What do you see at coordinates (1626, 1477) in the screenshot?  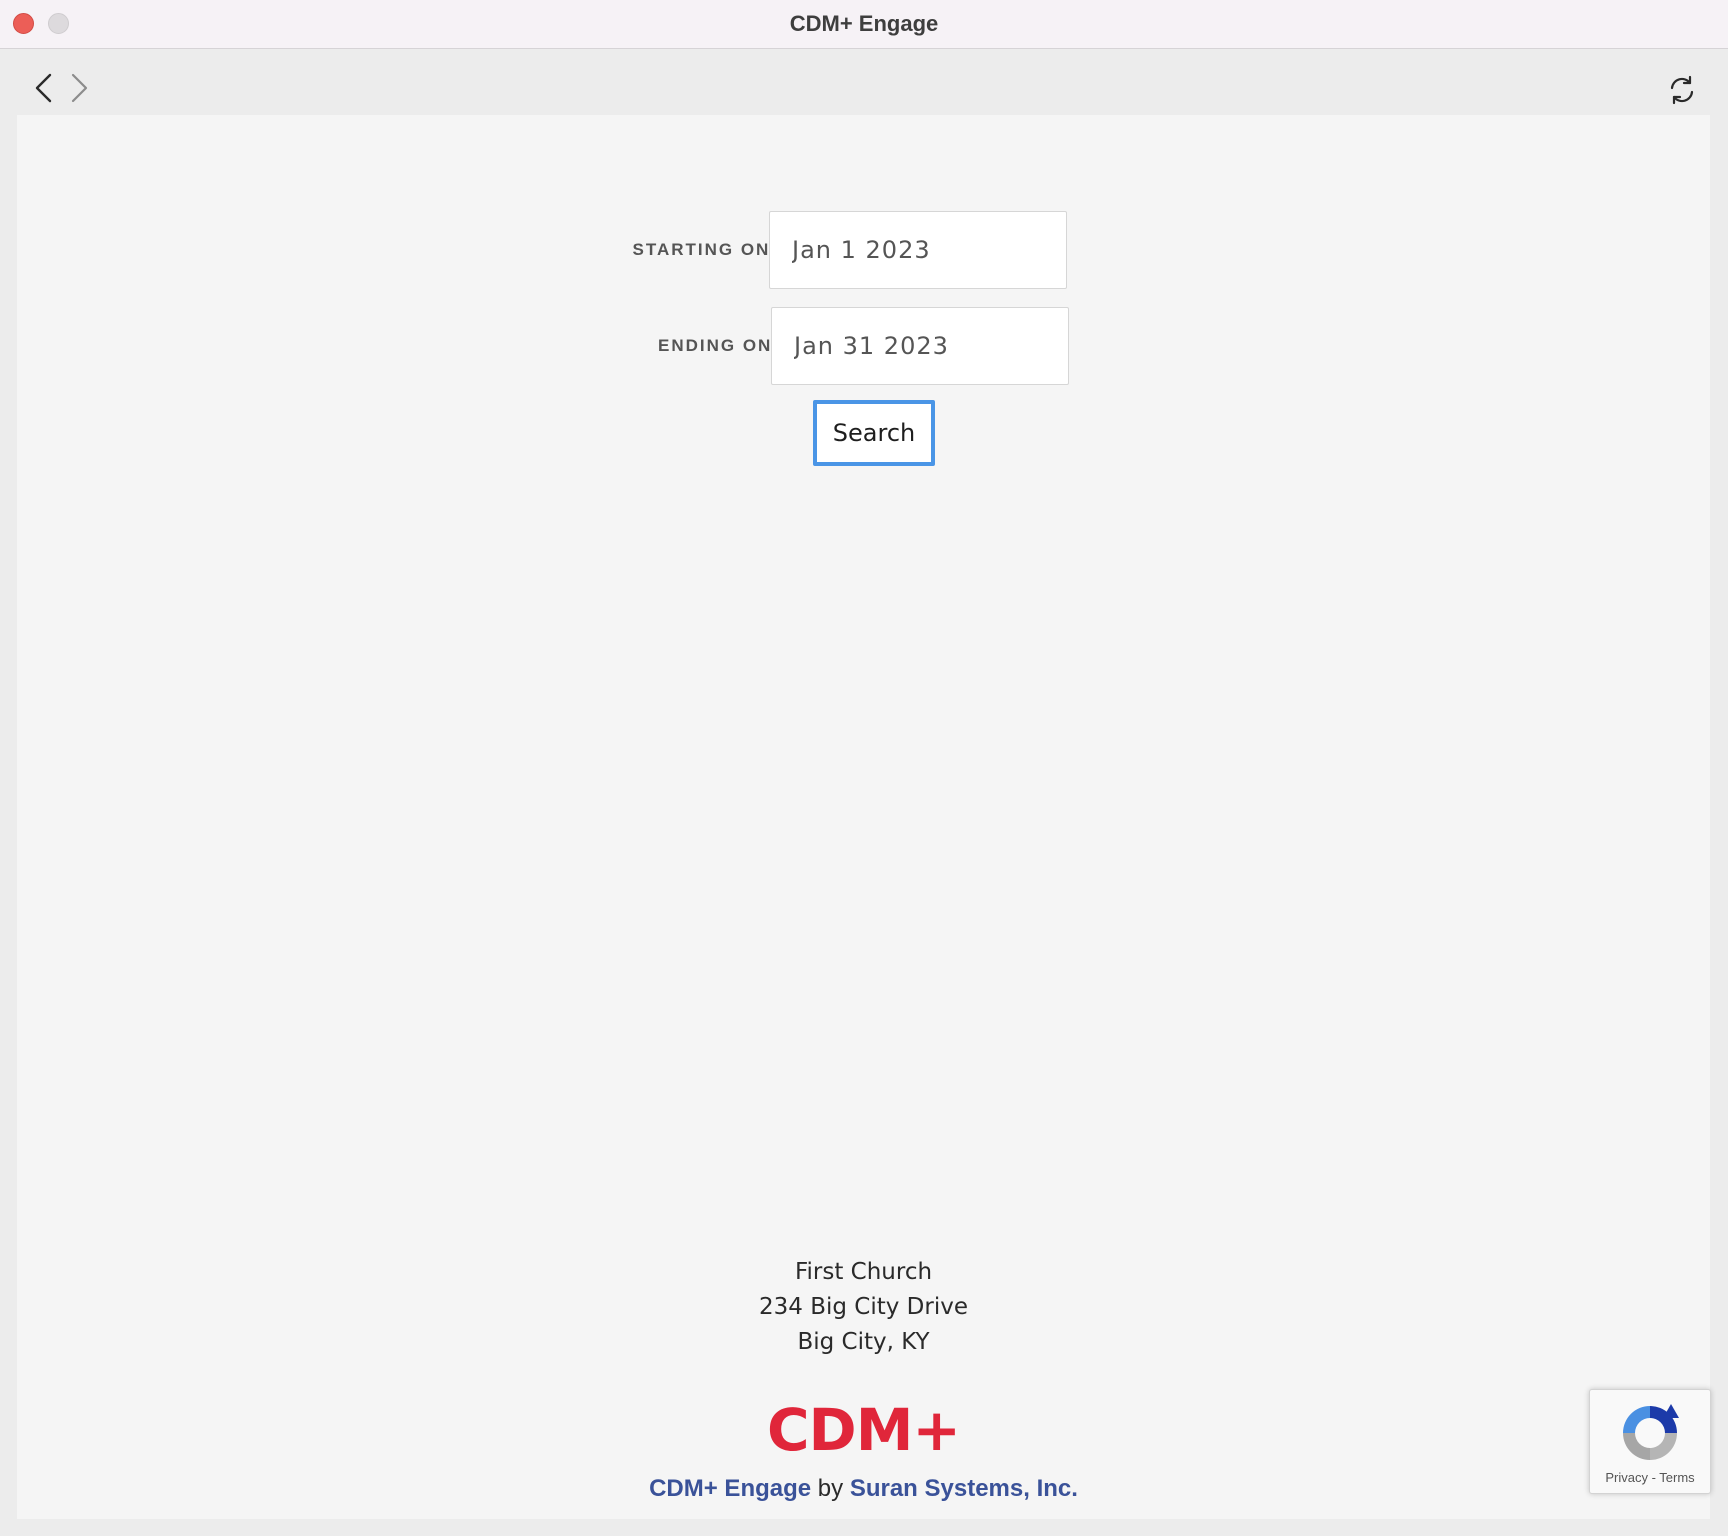 I see `recaptcha-privacy-link: Privacy` at bounding box center [1626, 1477].